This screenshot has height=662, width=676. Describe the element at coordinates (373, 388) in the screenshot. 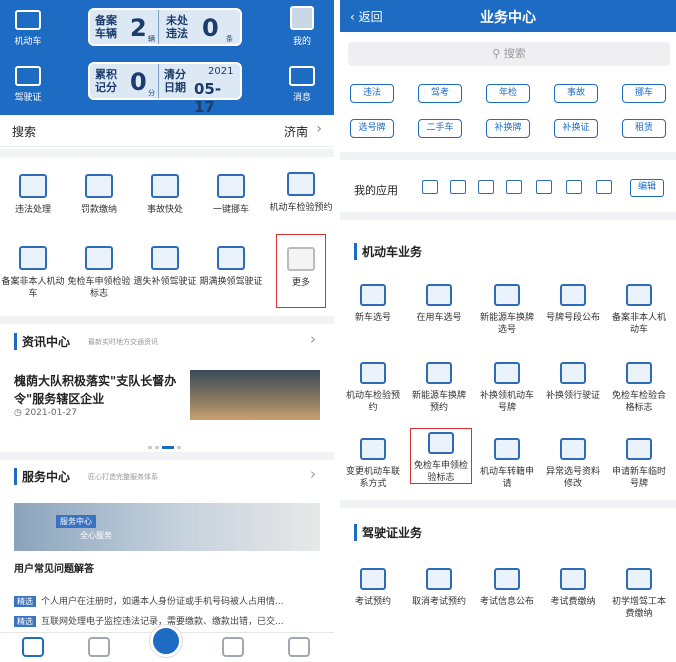

I see `vehicle-item: 机动车检验预约` at that location.